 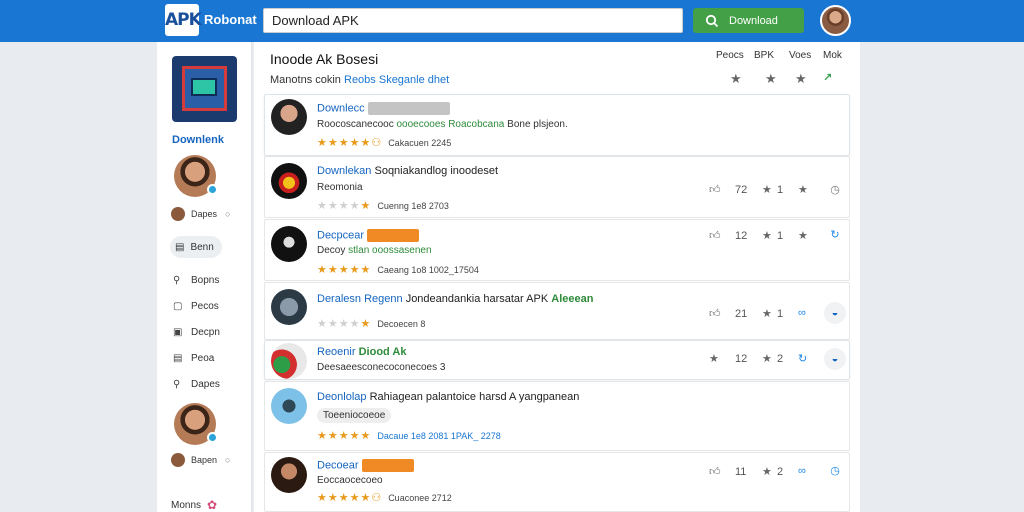 I want to click on page-title: Inoode Ak Bosesi, so click(x=324, y=59).